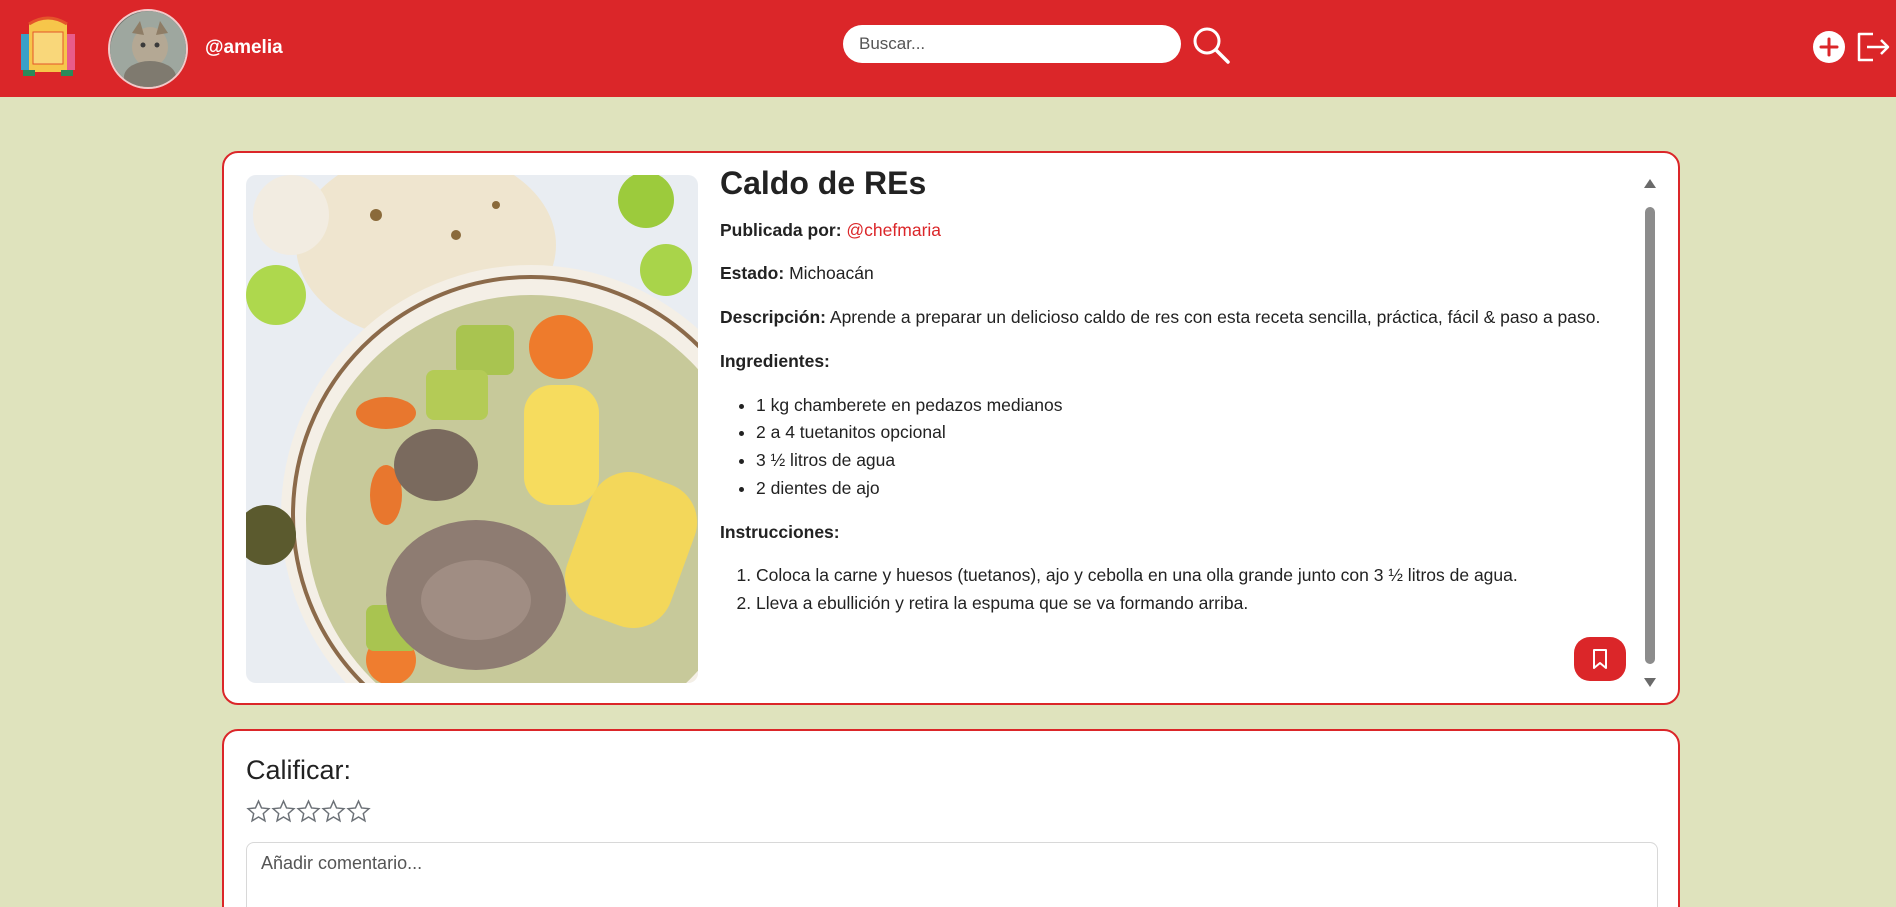 The height and width of the screenshot is (907, 1896). What do you see at coordinates (1170, 230) in the screenshot?
I see `recipe-author-row: Publicada por: @chefmaria` at bounding box center [1170, 230].